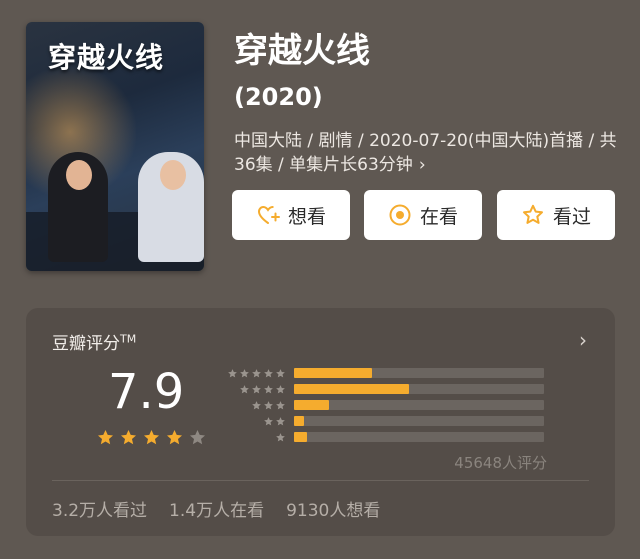  What do you see at coordinates (571, 216) in the screenshot?
I see `watched-label: 看过` at bounding box center [571, 216].